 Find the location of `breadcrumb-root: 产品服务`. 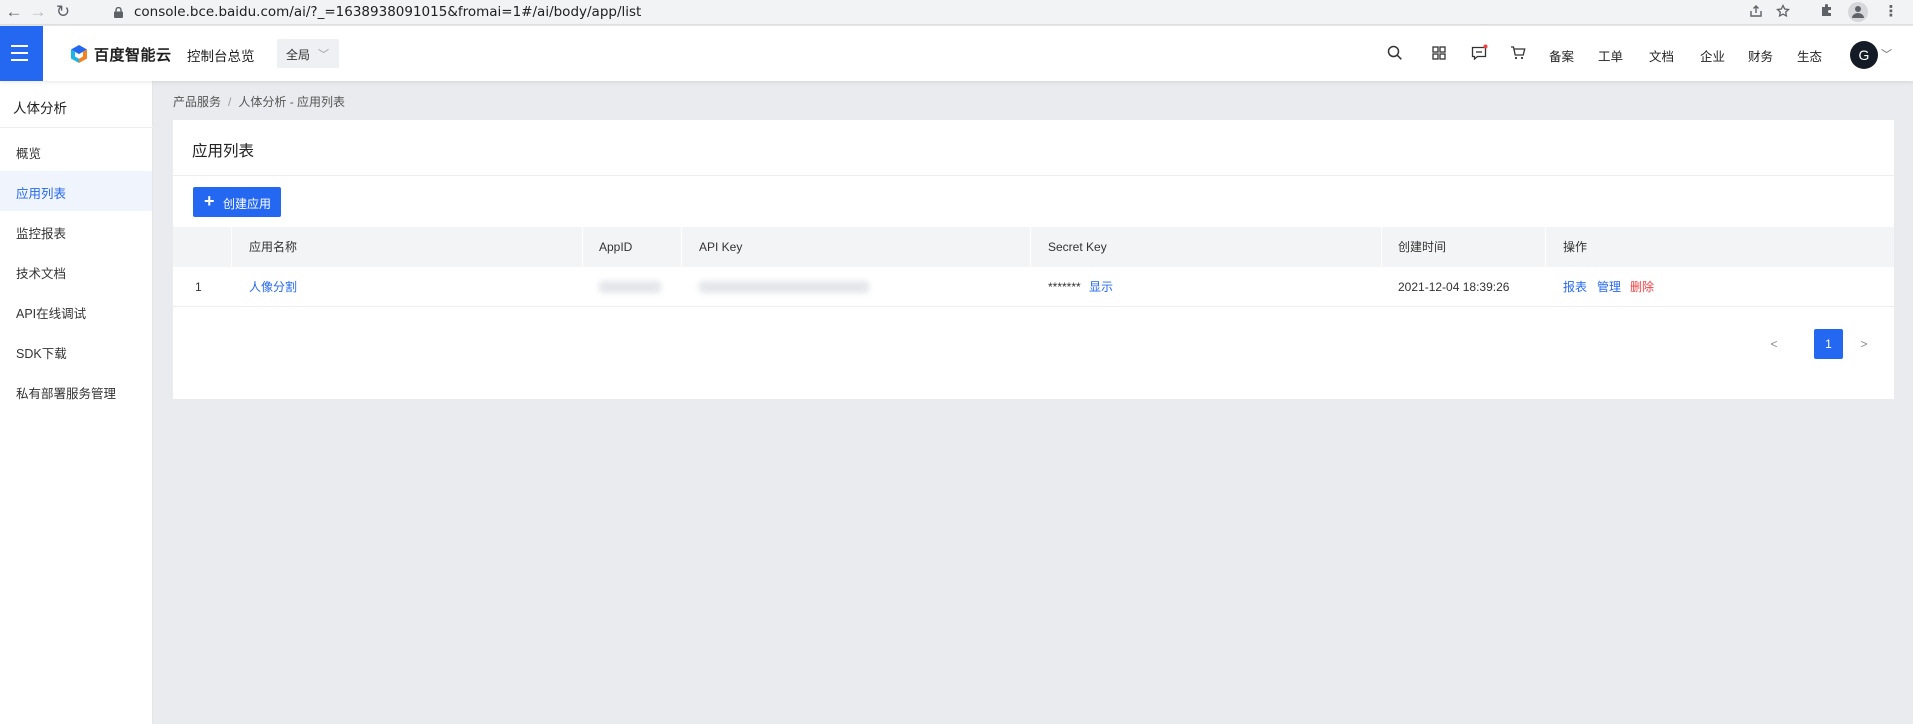

breadcrumb-root: 产品服务 is located at coordinates (197, 102).